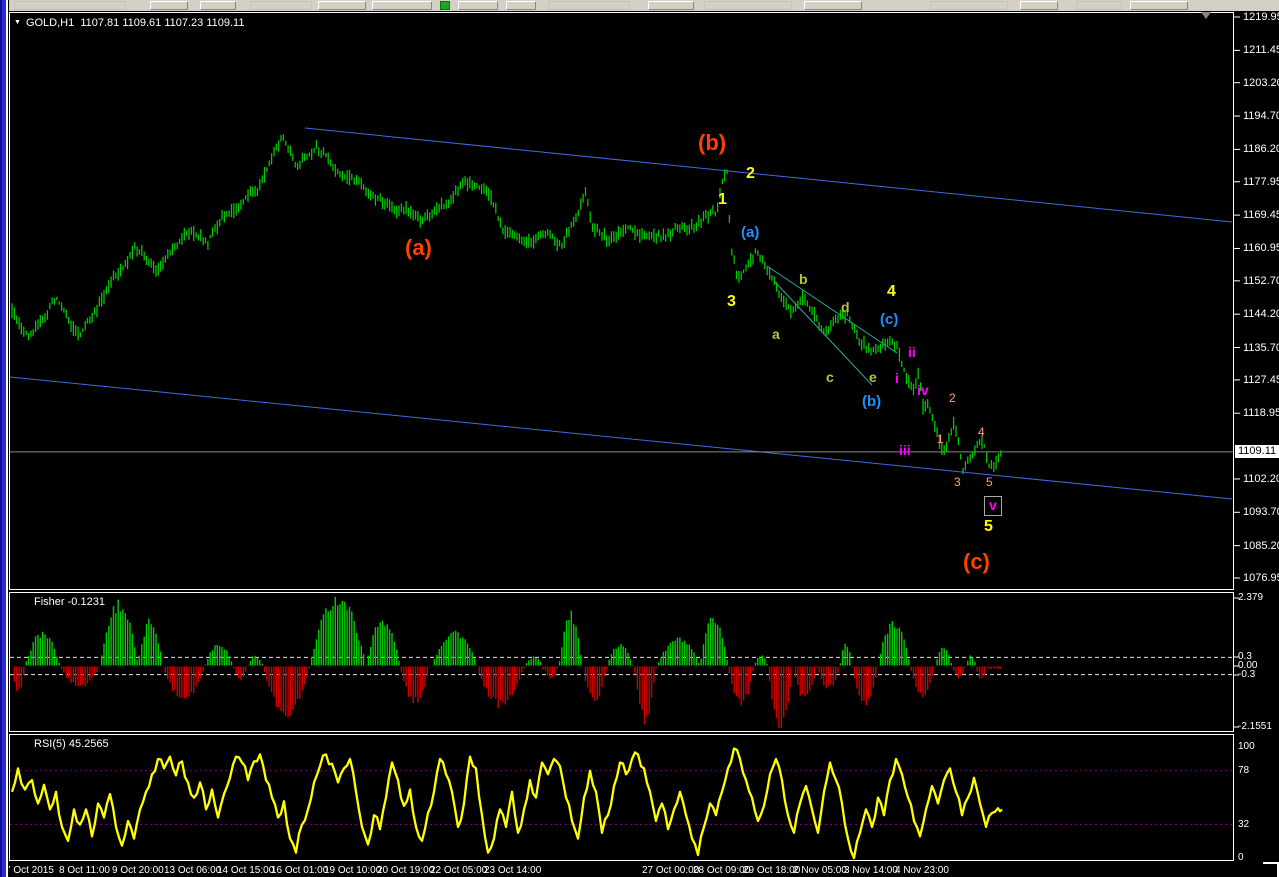 The height and width of the screenshot is (877, 1279). I want to click on wave-label-ii: ii, so click(912, 352).